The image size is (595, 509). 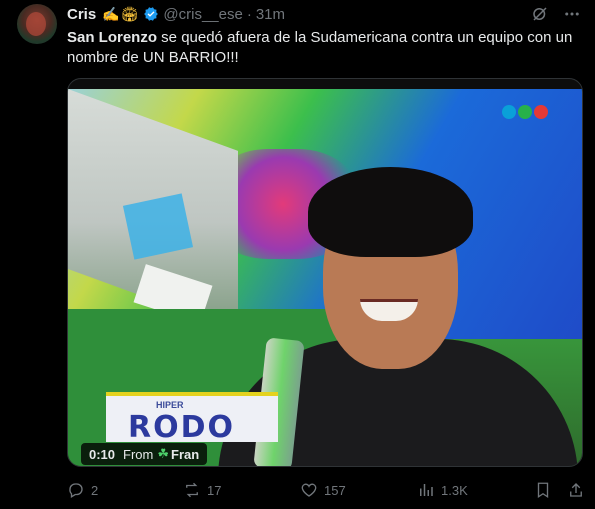 I want to click on share-button, so click(x=576, y=490).